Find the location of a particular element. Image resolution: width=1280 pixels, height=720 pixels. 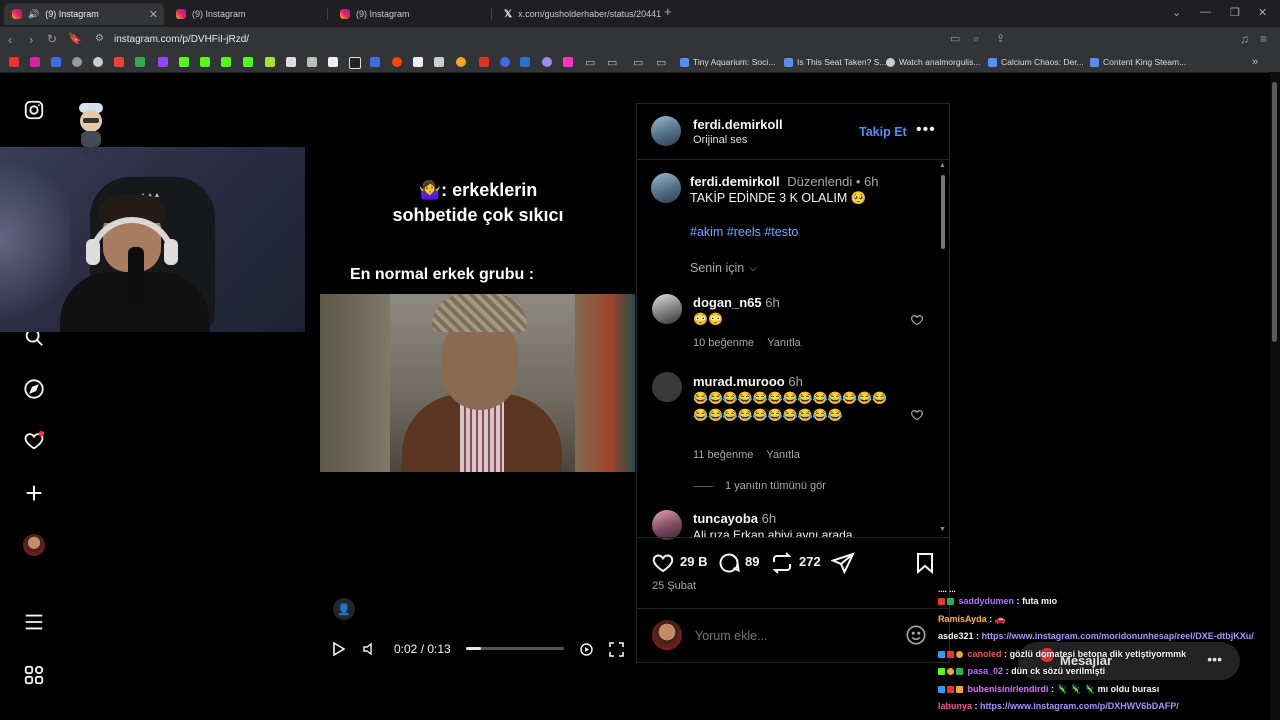

bookmark-youtube-icon is located at coordinates (14, 62).